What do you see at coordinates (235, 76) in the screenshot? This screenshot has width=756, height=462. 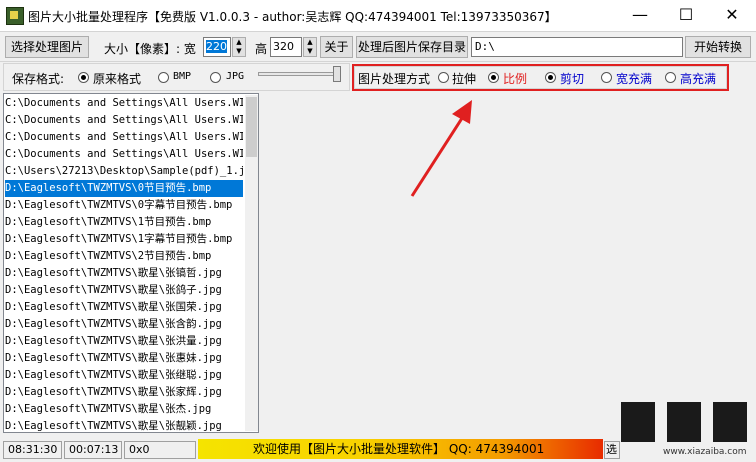 I see `format-jpg-label: JPG` at bounding box center [235, 76].